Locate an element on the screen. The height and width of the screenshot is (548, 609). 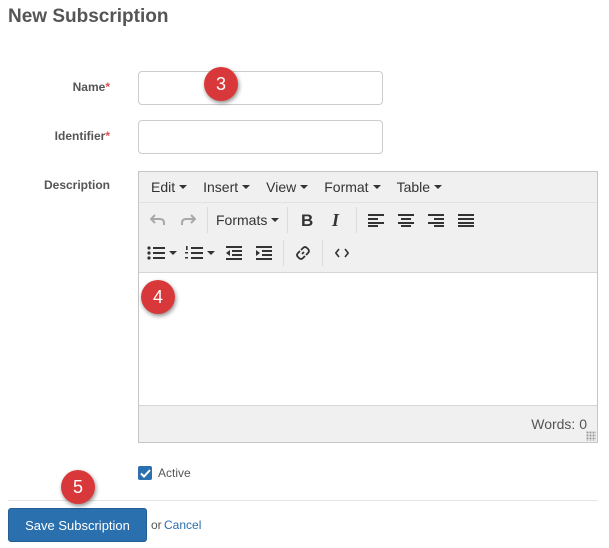
align-right-icon is located at coordinates (436, 220).